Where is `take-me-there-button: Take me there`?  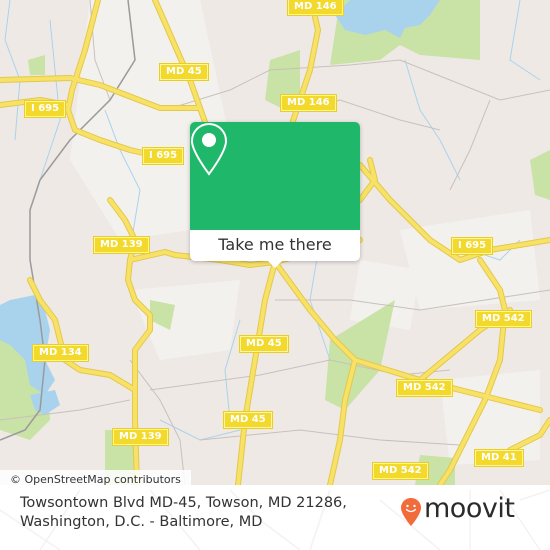 take-me-there-button: Take me there is located at coordinates (275, 245).